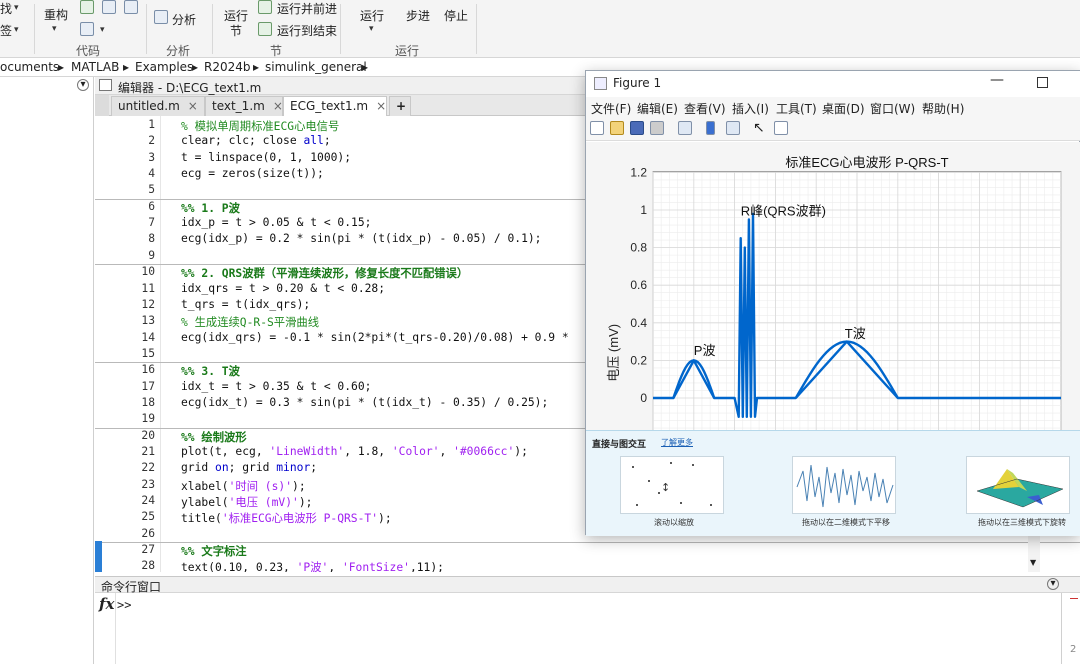 The height and width of the screenshot is (664, 1080). Describe the element at coordinates (87, 7) in the screenshot. I see `section-icon` at that location.